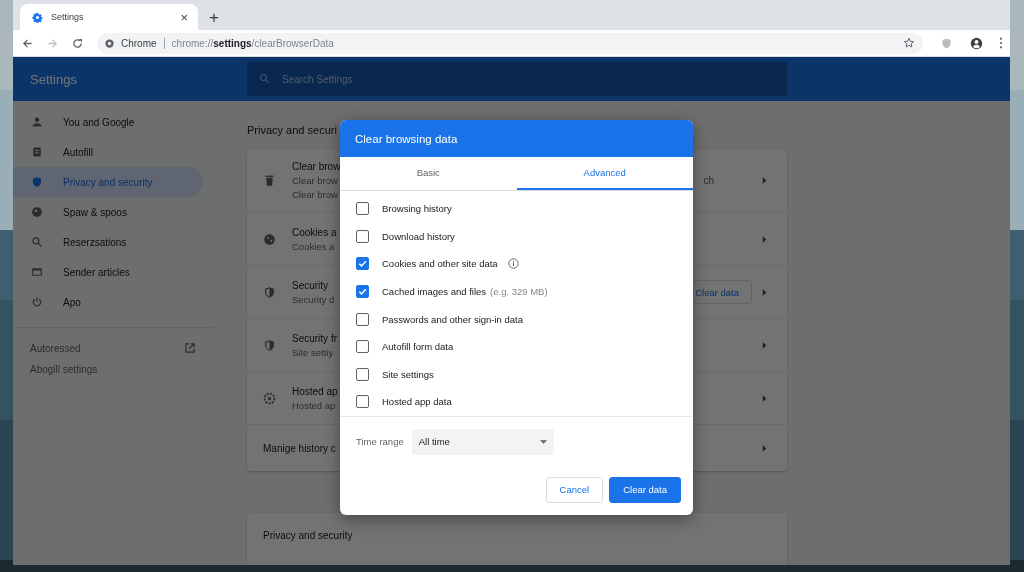  What do you see at coordinates (418, 347) in the screenshot?
I see `option-label: Autofill form data` at bounding box center [418, 347].